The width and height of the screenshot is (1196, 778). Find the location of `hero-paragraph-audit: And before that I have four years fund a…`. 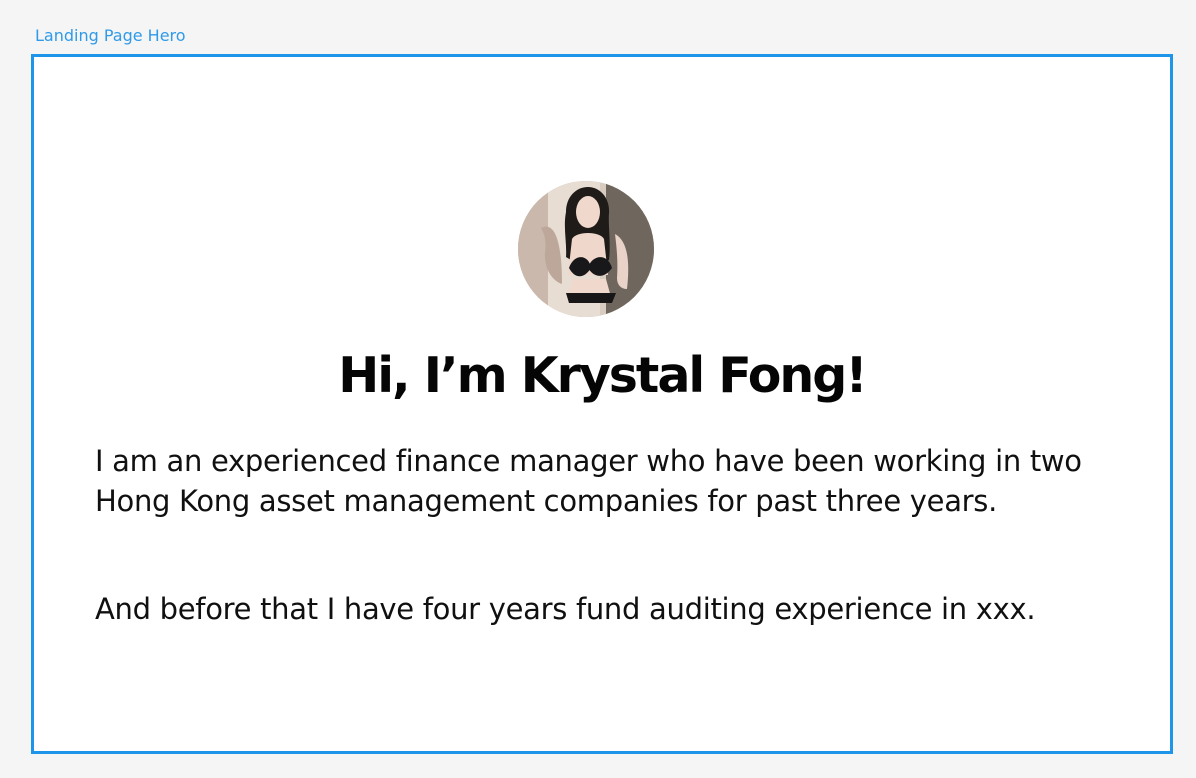

hero-paragraph-audit: And before that I have four years fund a… is located at coordinates (565, 609).